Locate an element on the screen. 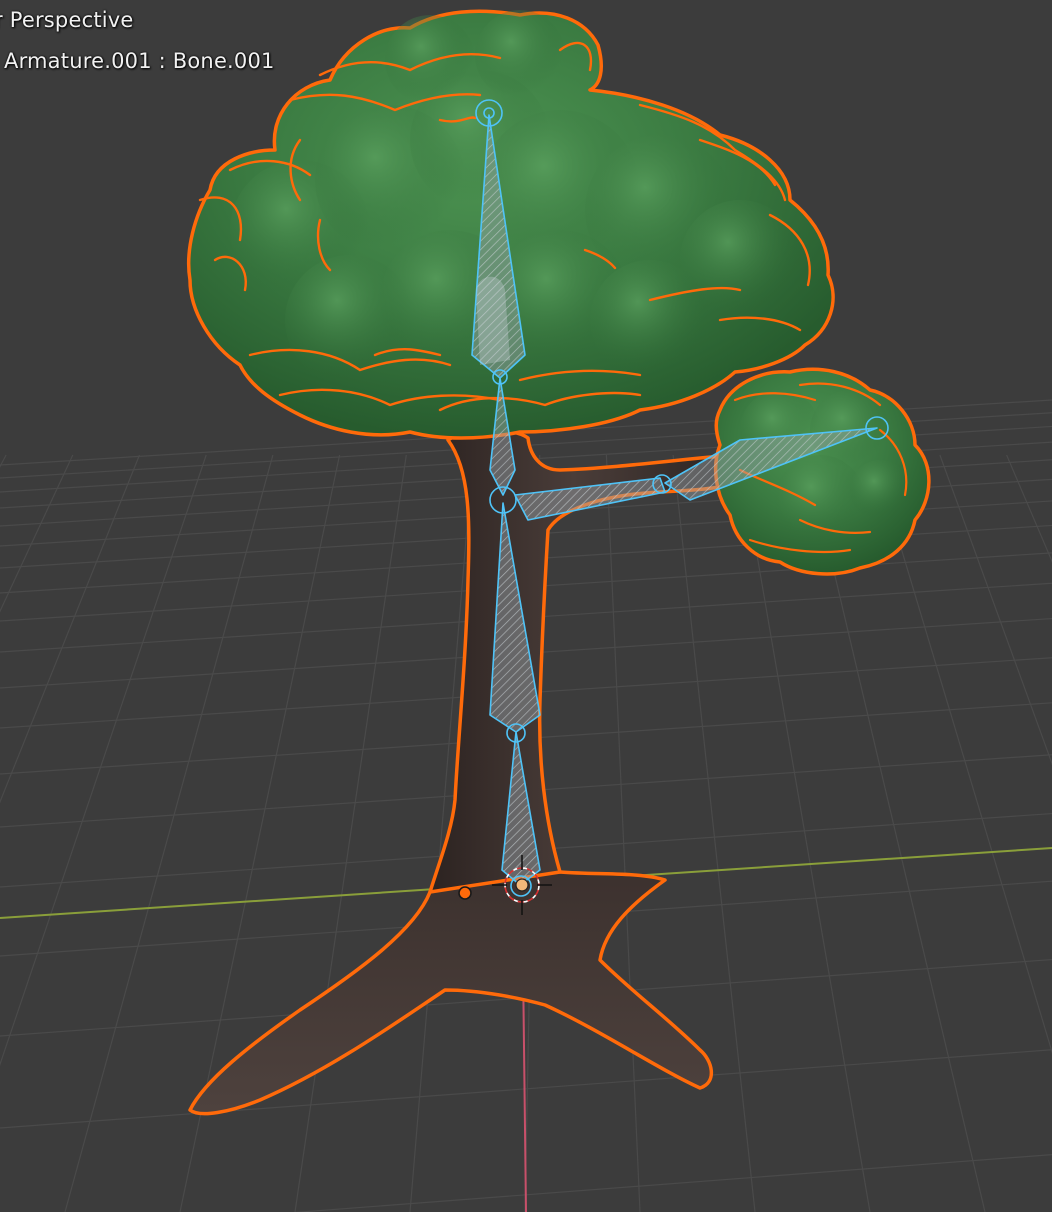  view-perspective-label: r Perspective is located at coordinates (67, 20).